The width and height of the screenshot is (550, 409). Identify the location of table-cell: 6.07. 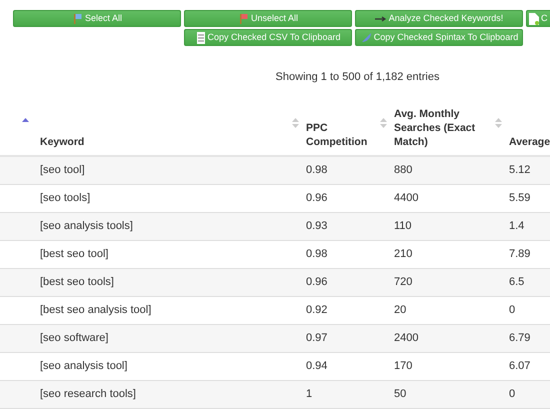
(519, 366).